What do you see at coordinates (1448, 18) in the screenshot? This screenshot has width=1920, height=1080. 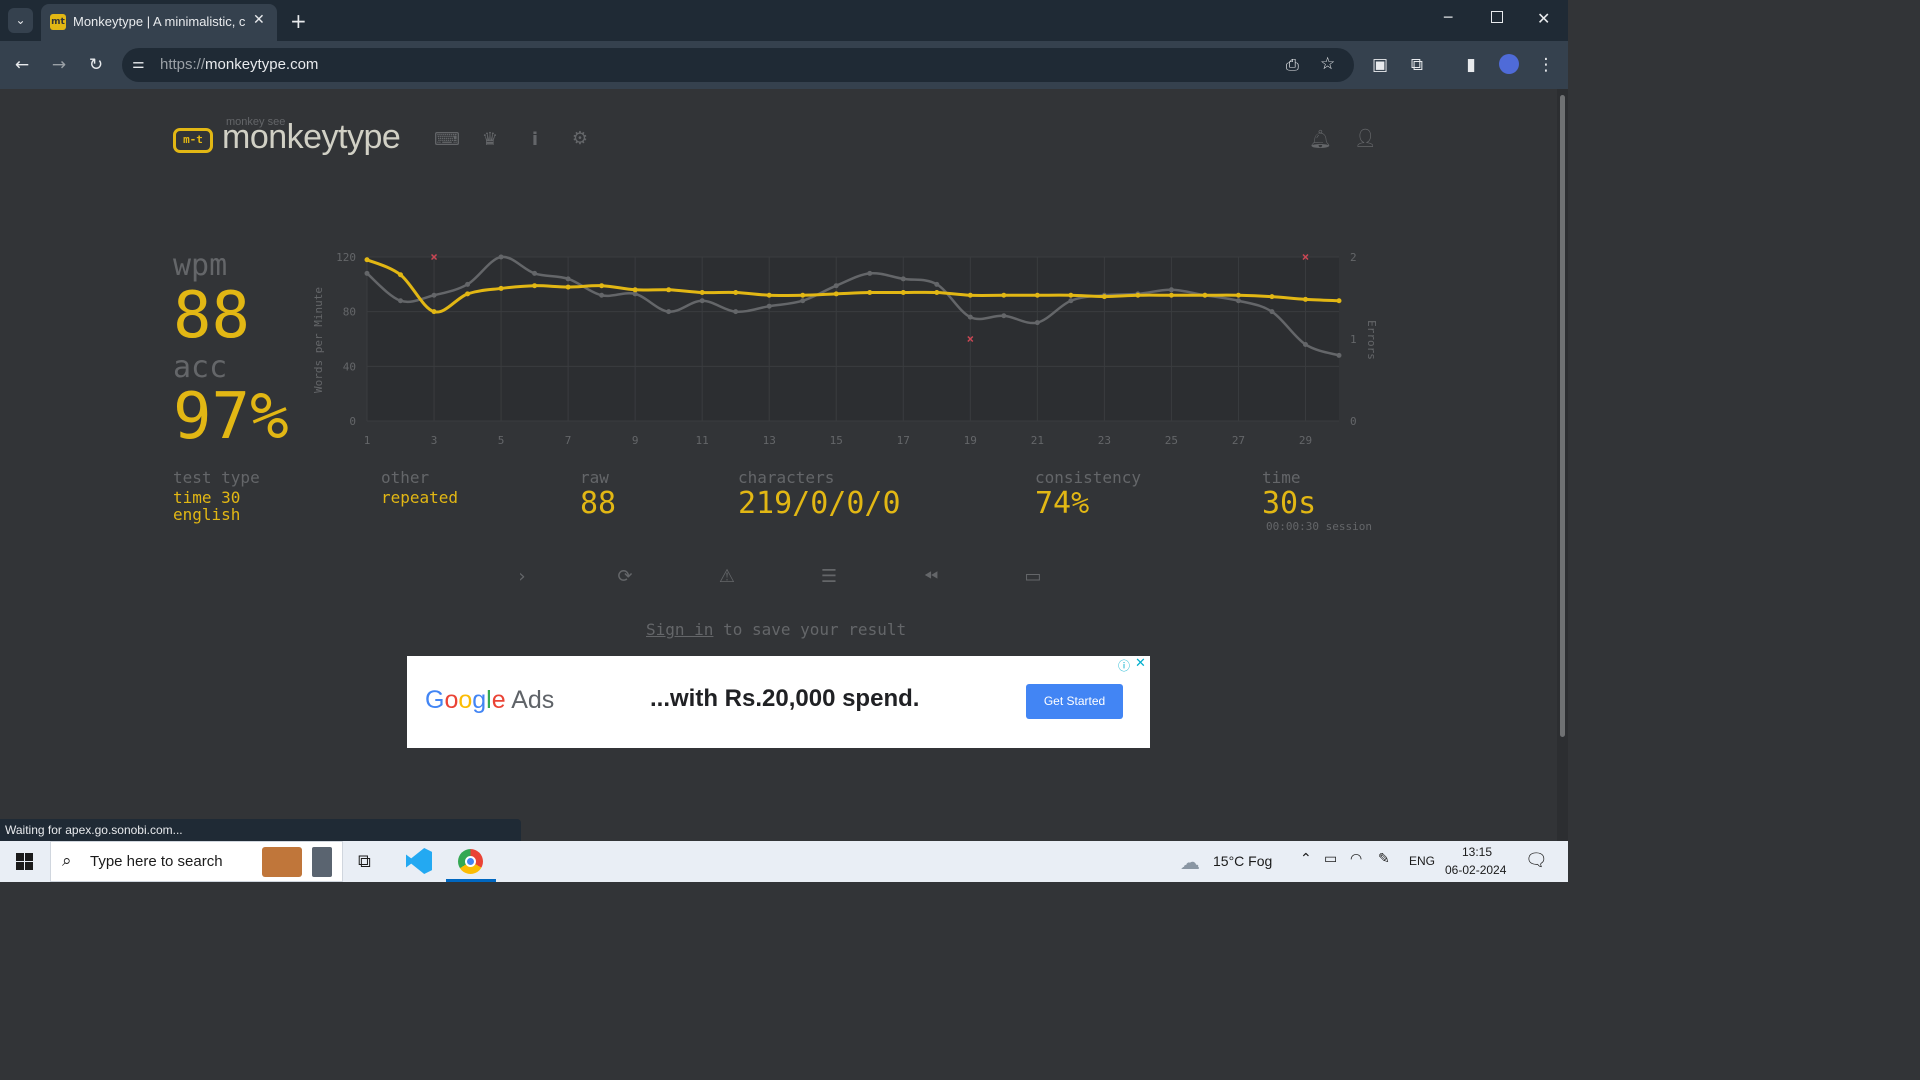 I see `minimize-icon: ─` at bounding box center [1448, 18].